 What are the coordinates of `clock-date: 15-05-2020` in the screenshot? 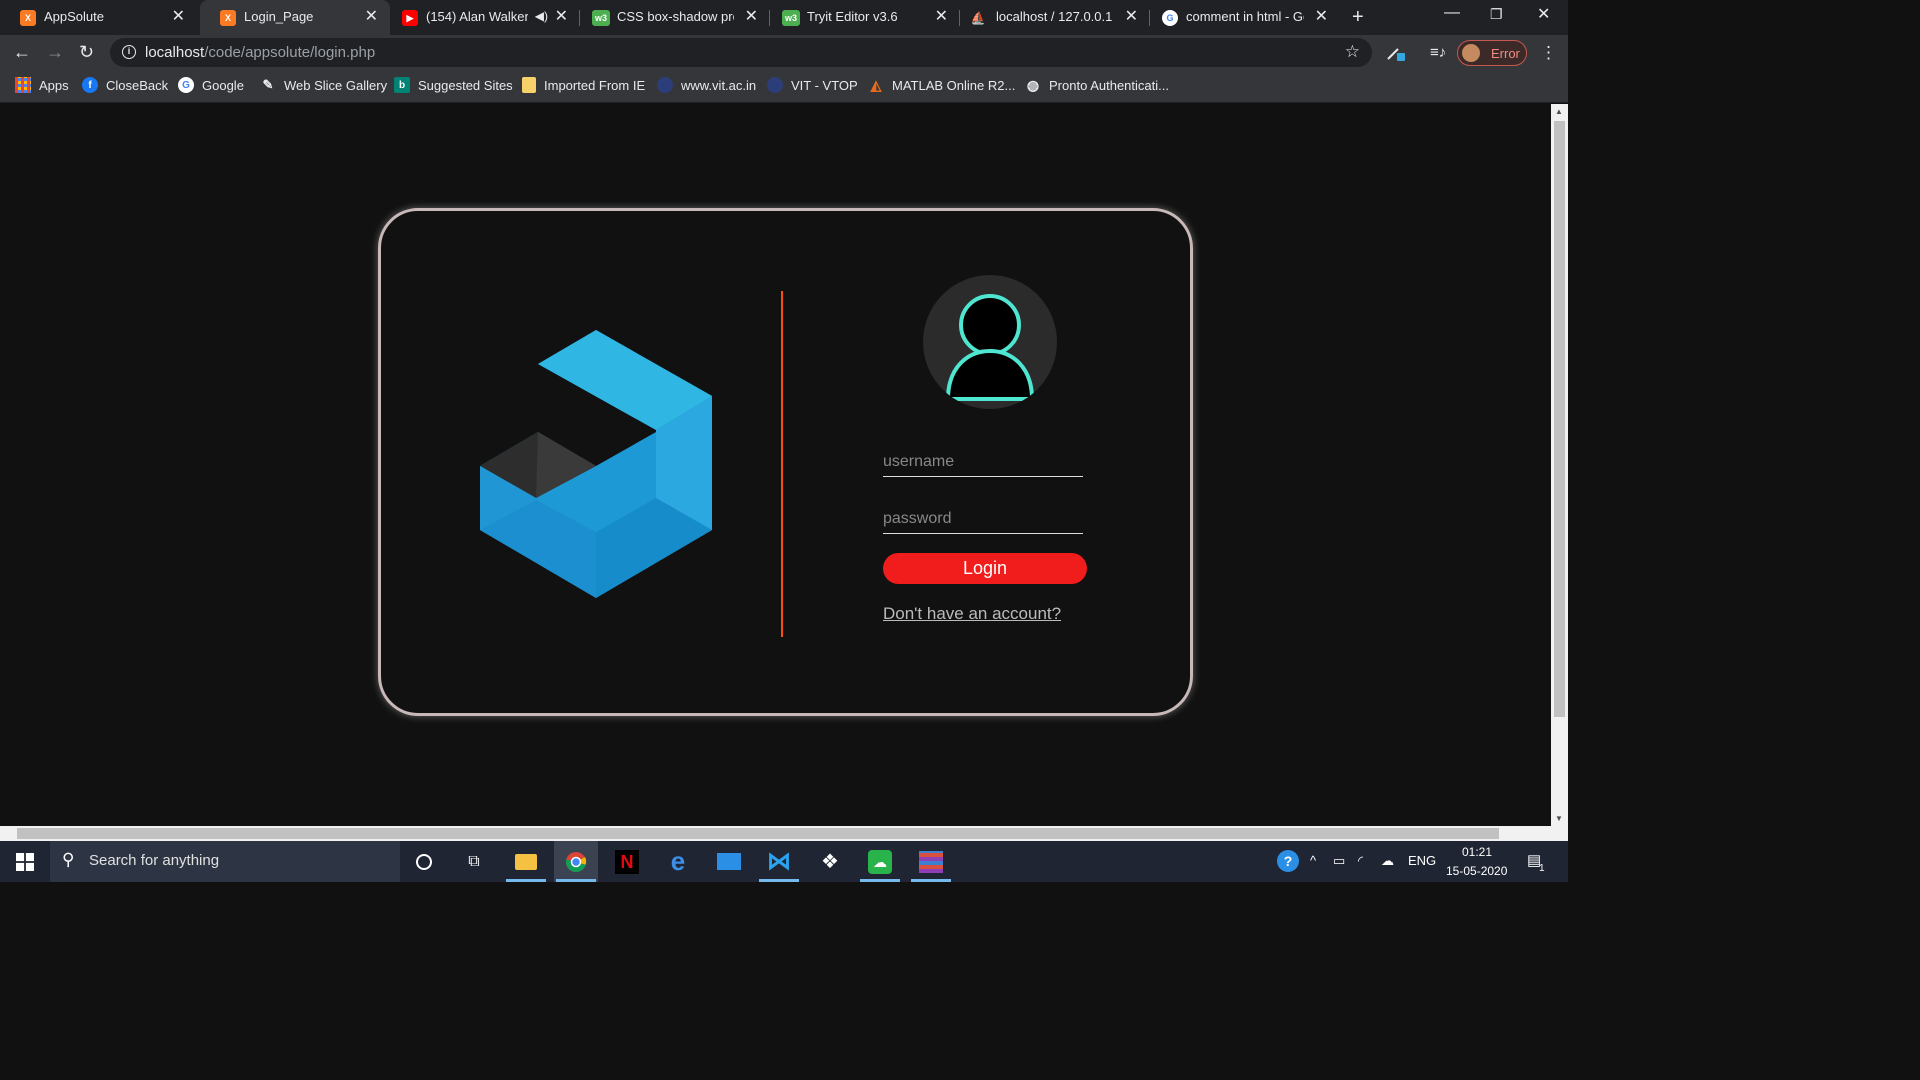 It's located at (1476, 871).